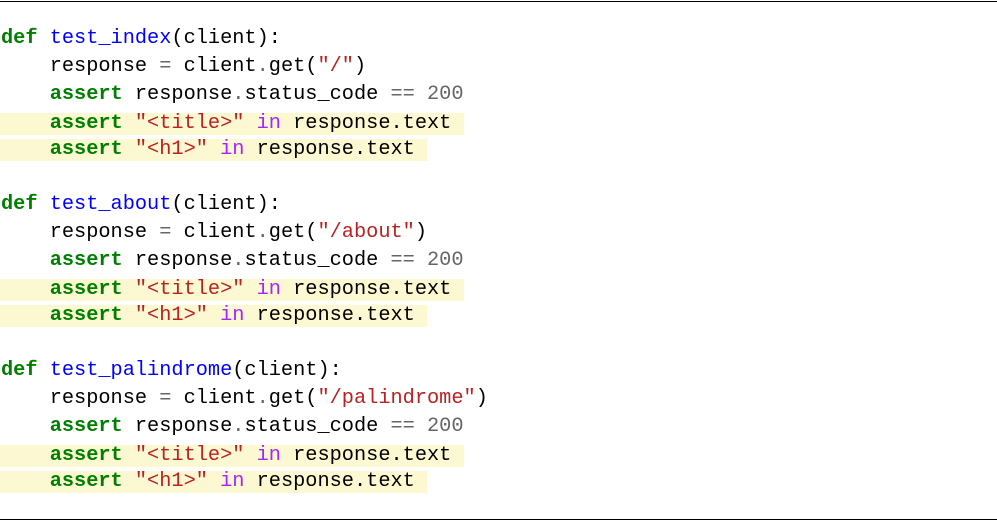  Describe the element at coordinates (141, 370) in the screenshot. I see `code-token: test_palindrome` at that location.